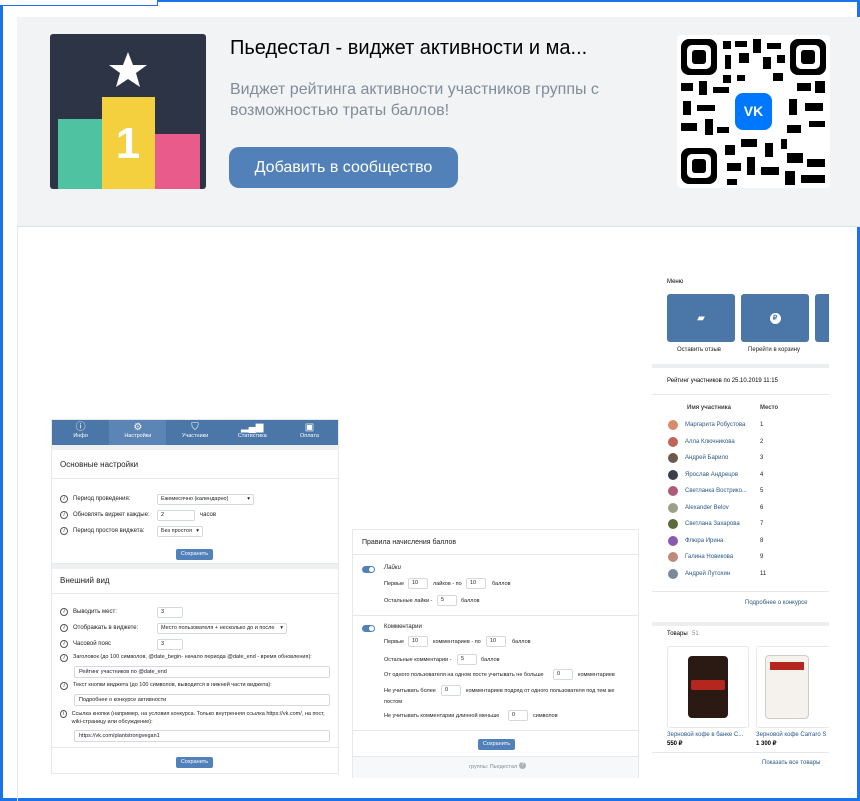 Image resolution: width=860 pixels, height=801 pixels. Describe the element at coordinates (717, 574) in the screenshot. I see `list-item: Андрей Лутохин 11` at that location.